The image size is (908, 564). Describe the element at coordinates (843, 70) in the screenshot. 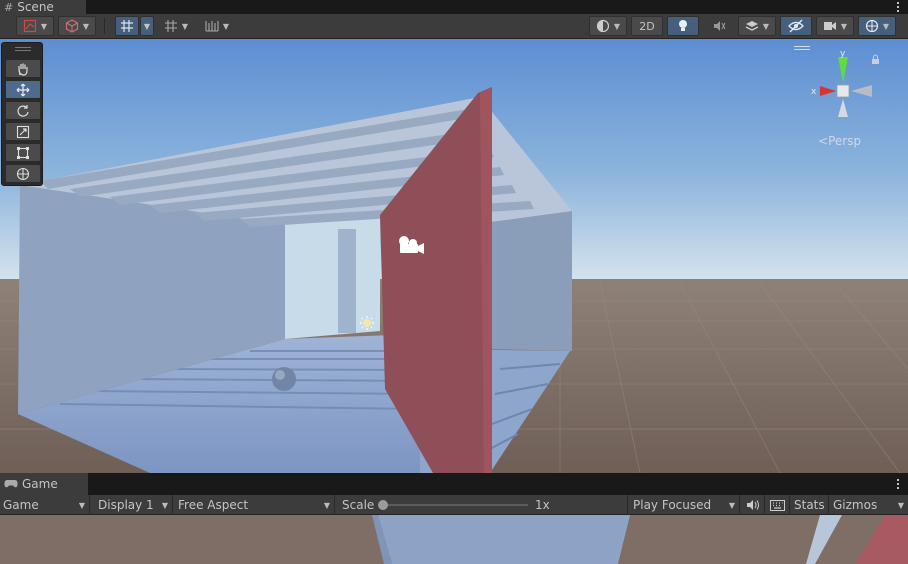

I see `y-axis-cone` at that location.